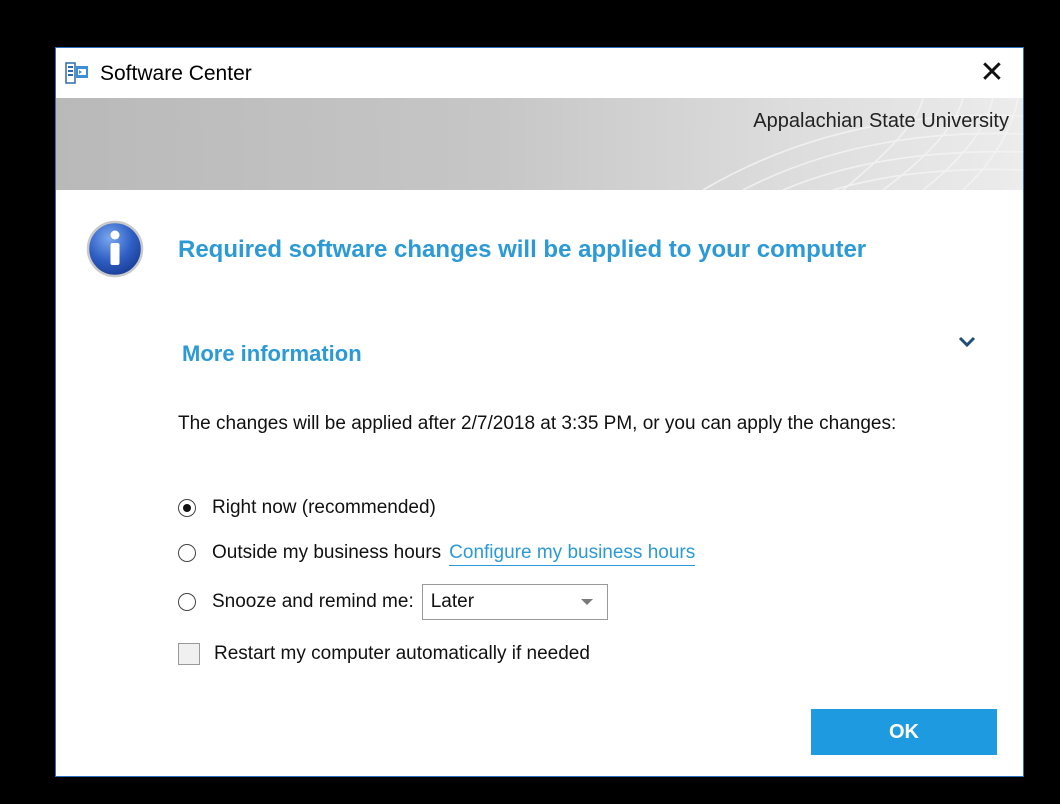  What do you see at coordinates (539, 144) in the screenshot?
I see `header-banner: Appalachian State University` at bounding box center [539, 144].